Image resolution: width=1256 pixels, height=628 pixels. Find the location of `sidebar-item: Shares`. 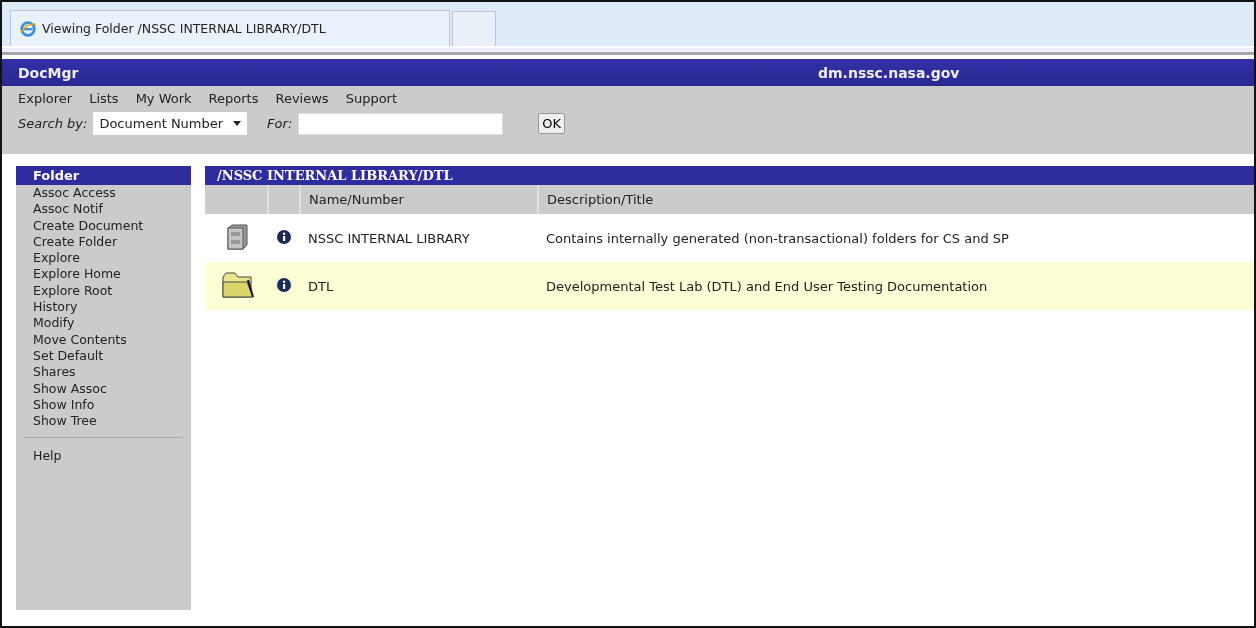

sidebar-item: Shares is located at coordinates (103, 372).